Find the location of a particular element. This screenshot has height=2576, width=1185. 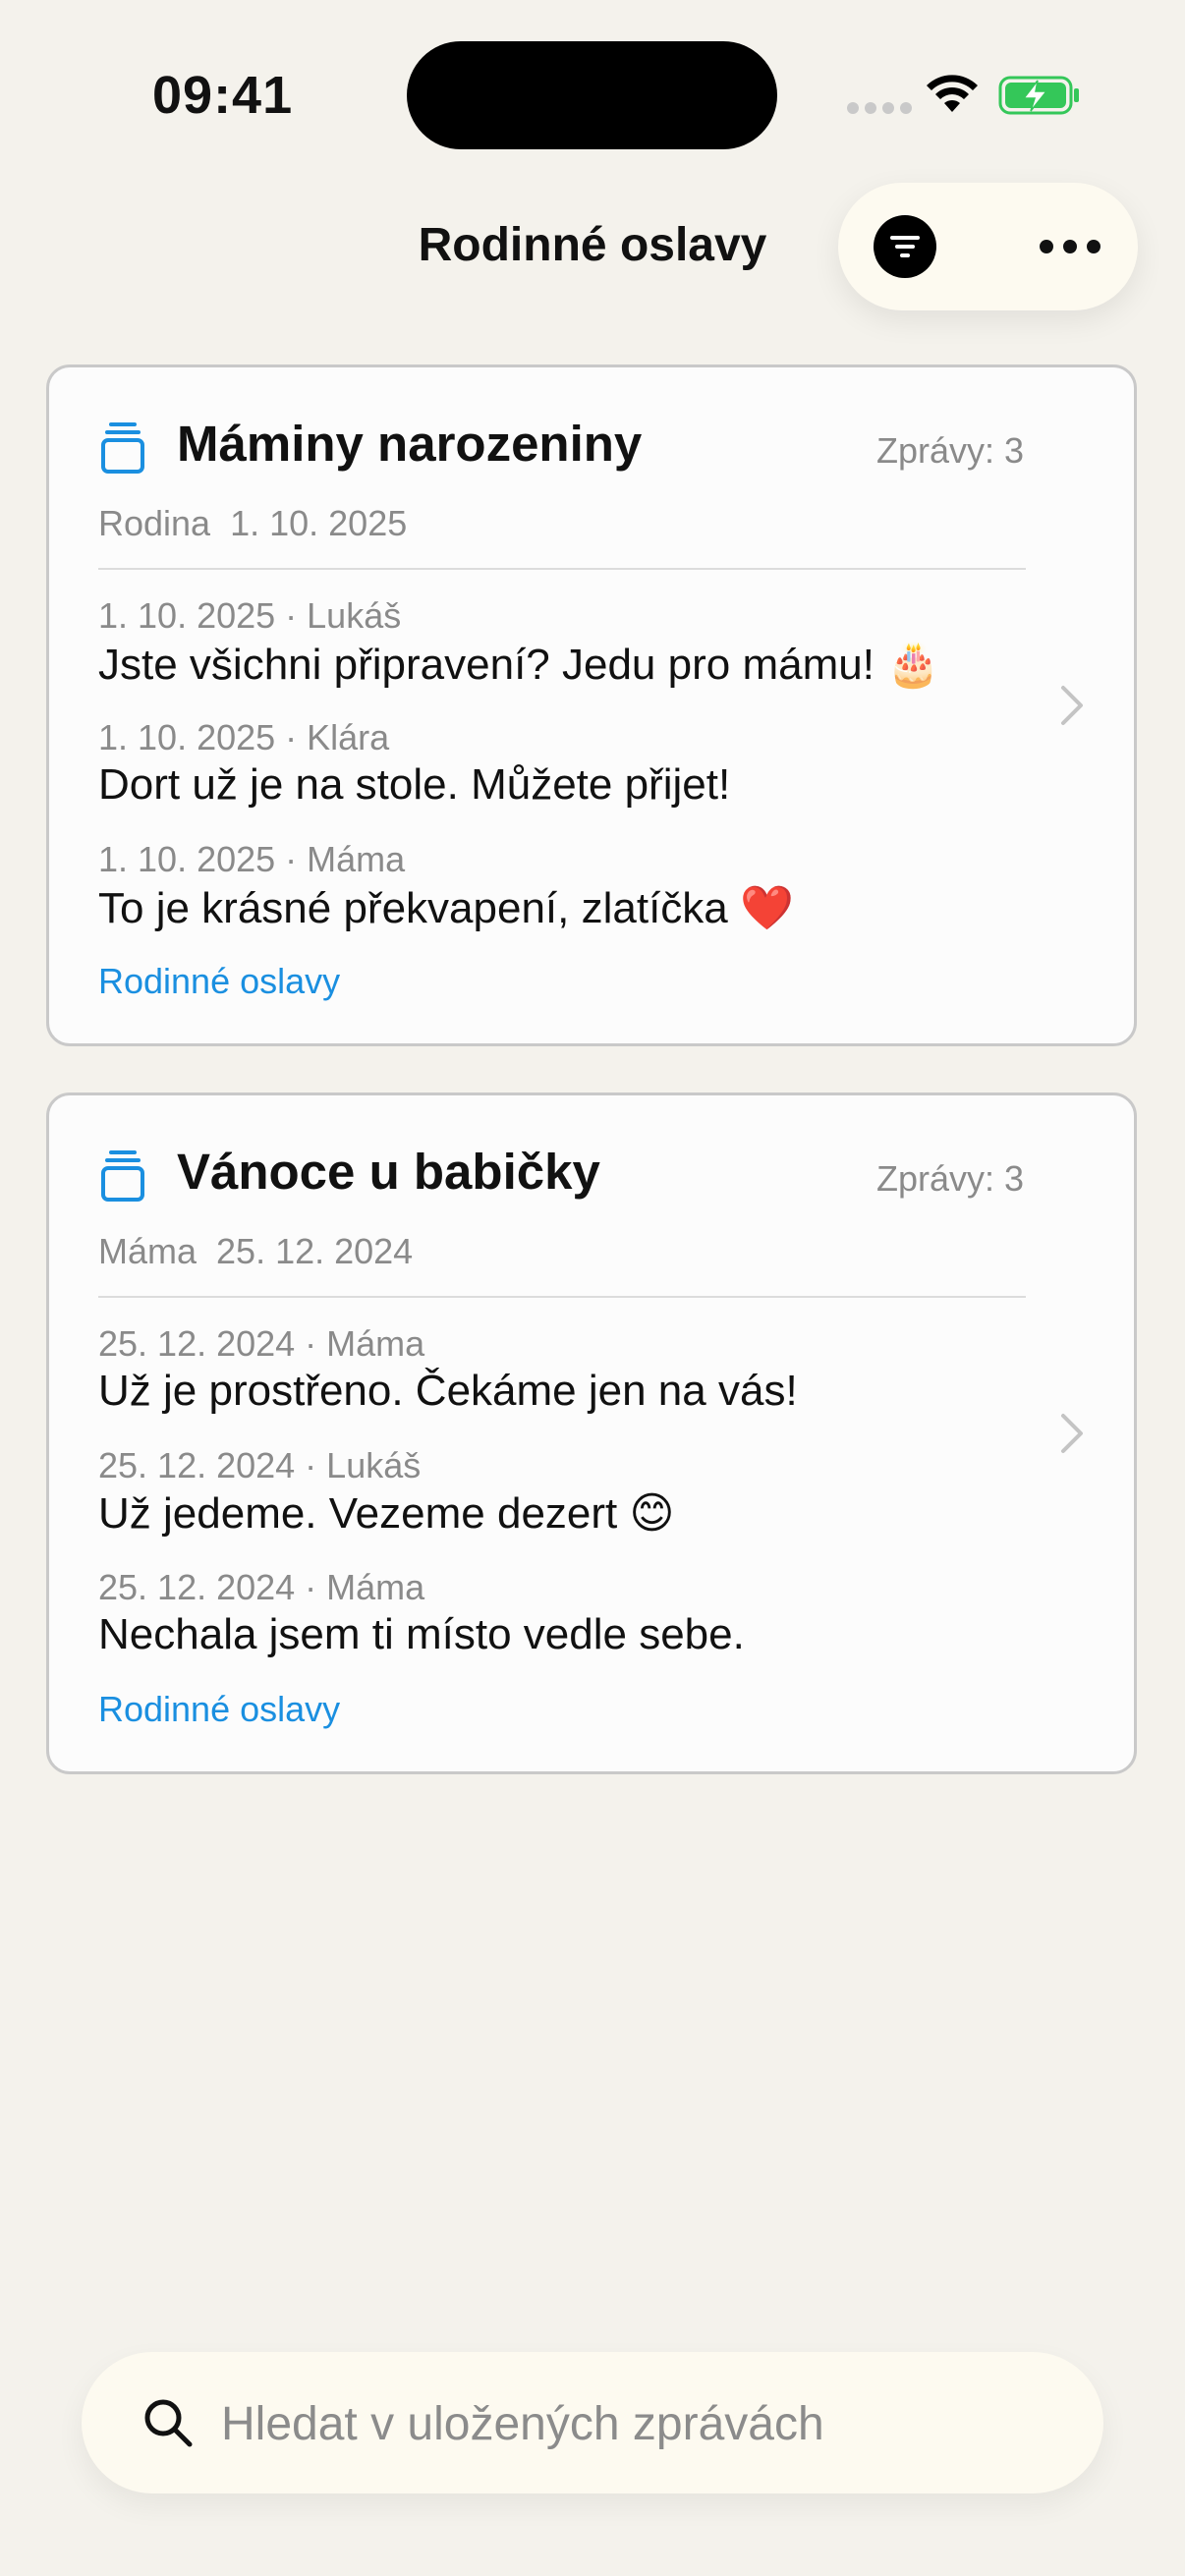

filter-button is located at coordinates (905, 246).